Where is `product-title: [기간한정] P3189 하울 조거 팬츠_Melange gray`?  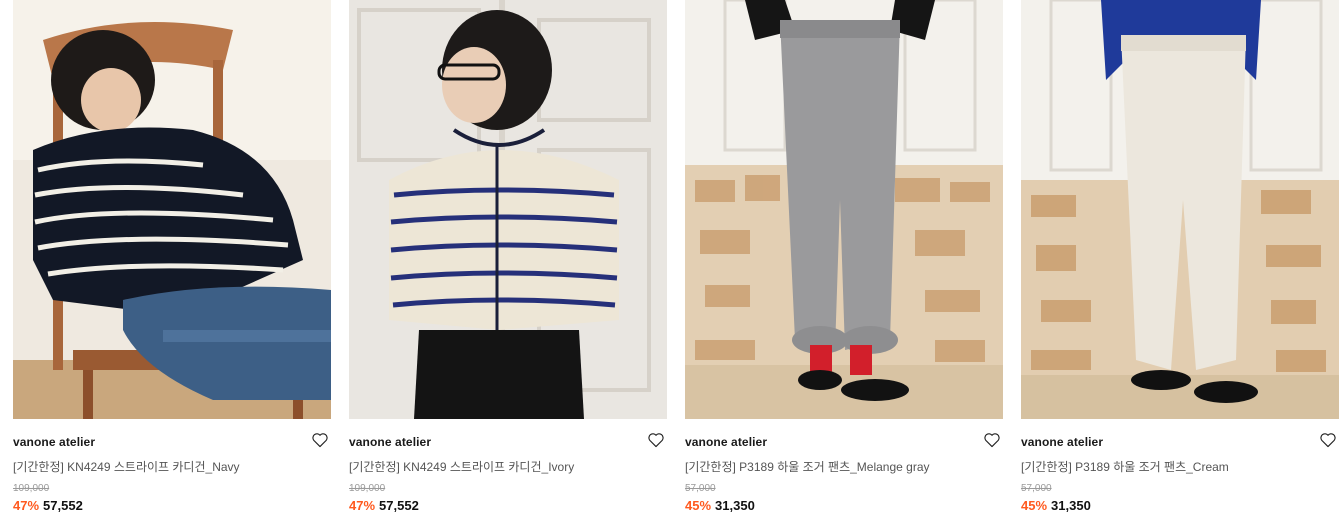 product-title: [기간한정] P3189 하울 조거 팬츠_Melange gray is located at coordinates (807, 466).